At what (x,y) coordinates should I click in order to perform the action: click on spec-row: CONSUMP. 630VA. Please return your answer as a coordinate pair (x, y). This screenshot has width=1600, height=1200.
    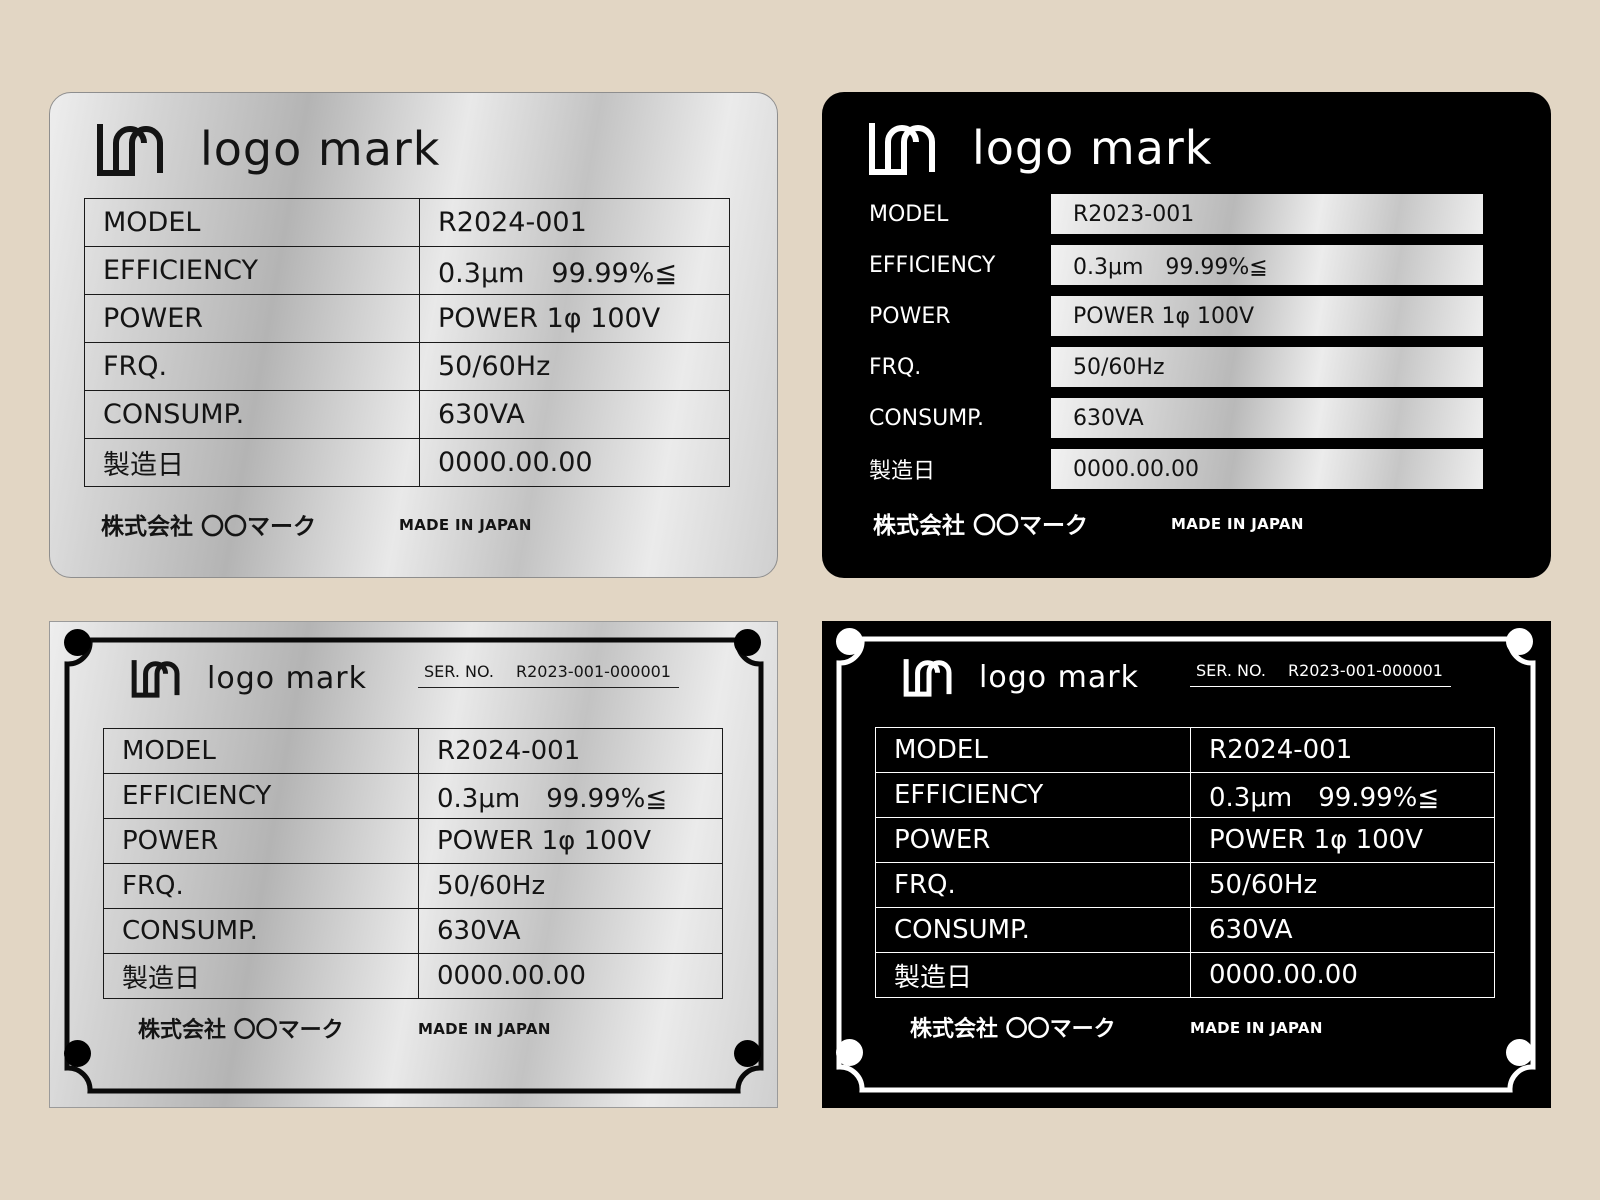
    Looking at the image, I should click on (1176, 418).